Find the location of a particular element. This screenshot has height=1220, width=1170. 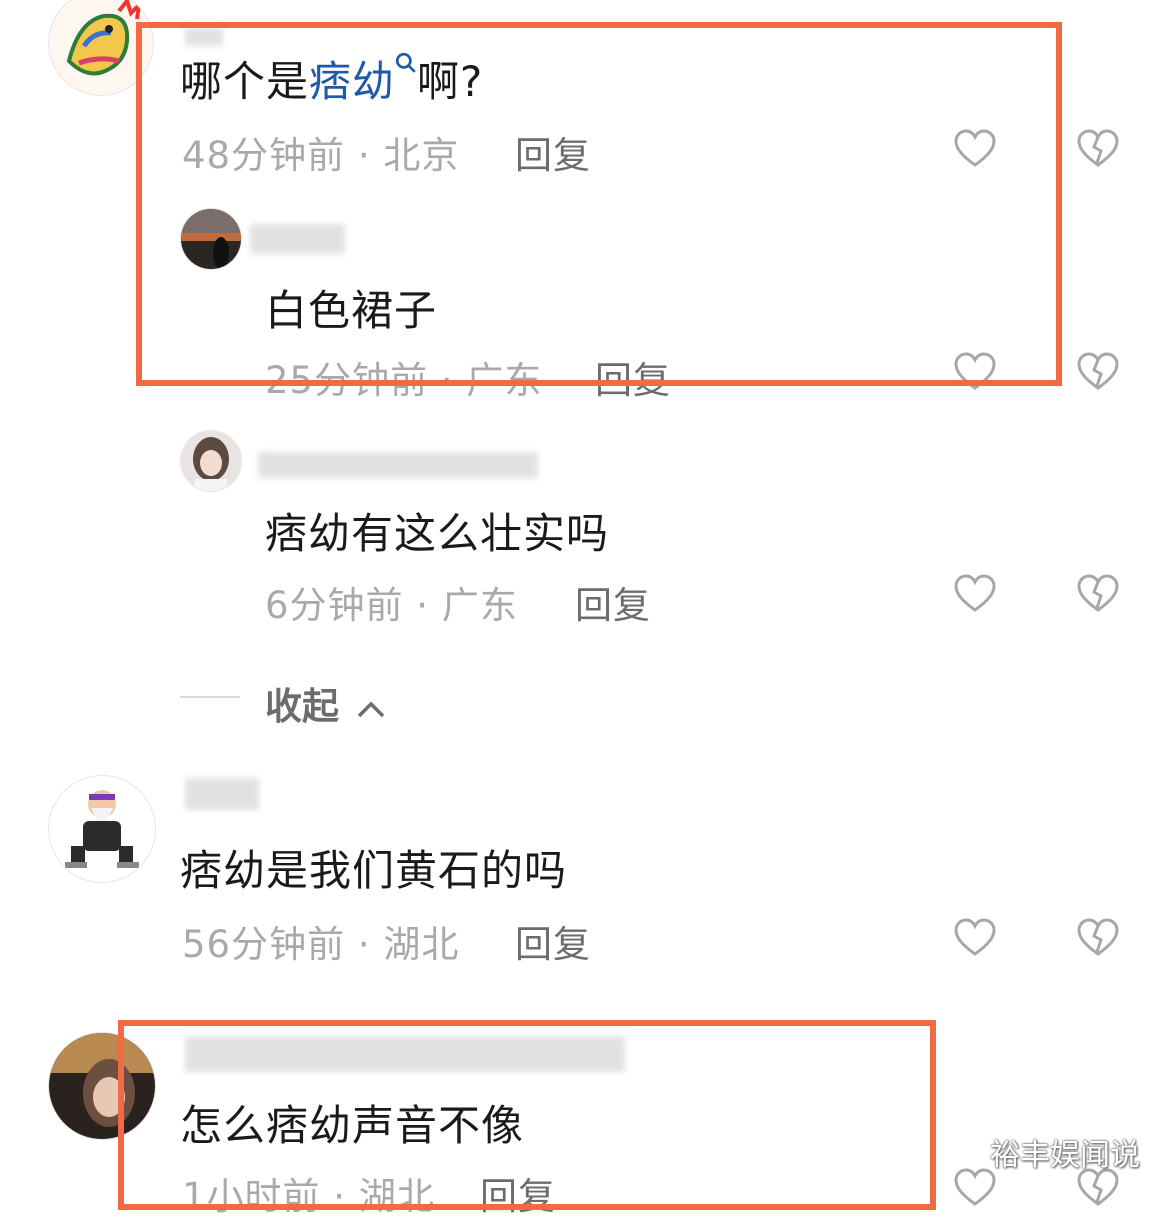

comment-time-location: 56分钟前 · 湖北 is located at coordinates (321, 944).